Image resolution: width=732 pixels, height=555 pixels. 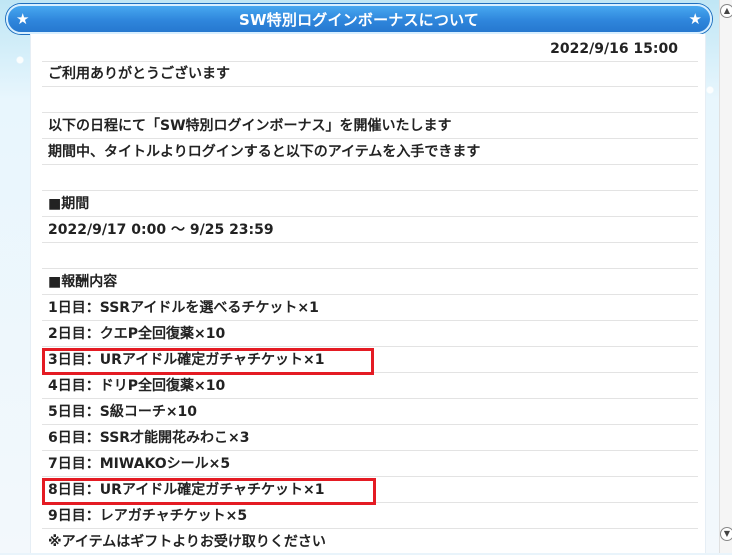 What do you see at coordinates (370, 308) in the screenshot?
I see `reward-day-1: 1日目：SSRアイドルを選べるチケット×1` at bounding box center [370, 308].